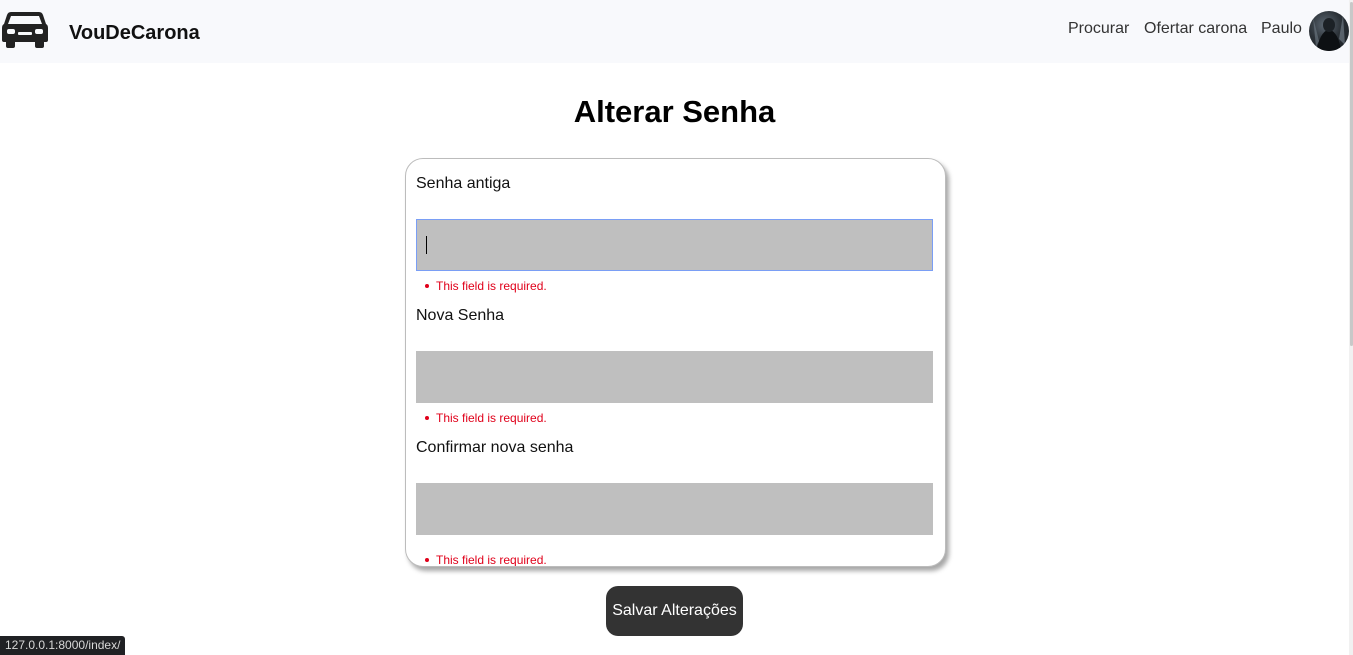 Image resolution: width=1353 pixels, height=655 pixels. Describe the element at coordinates (25, 28) in the screenshot. I see `car-icon` at that location.